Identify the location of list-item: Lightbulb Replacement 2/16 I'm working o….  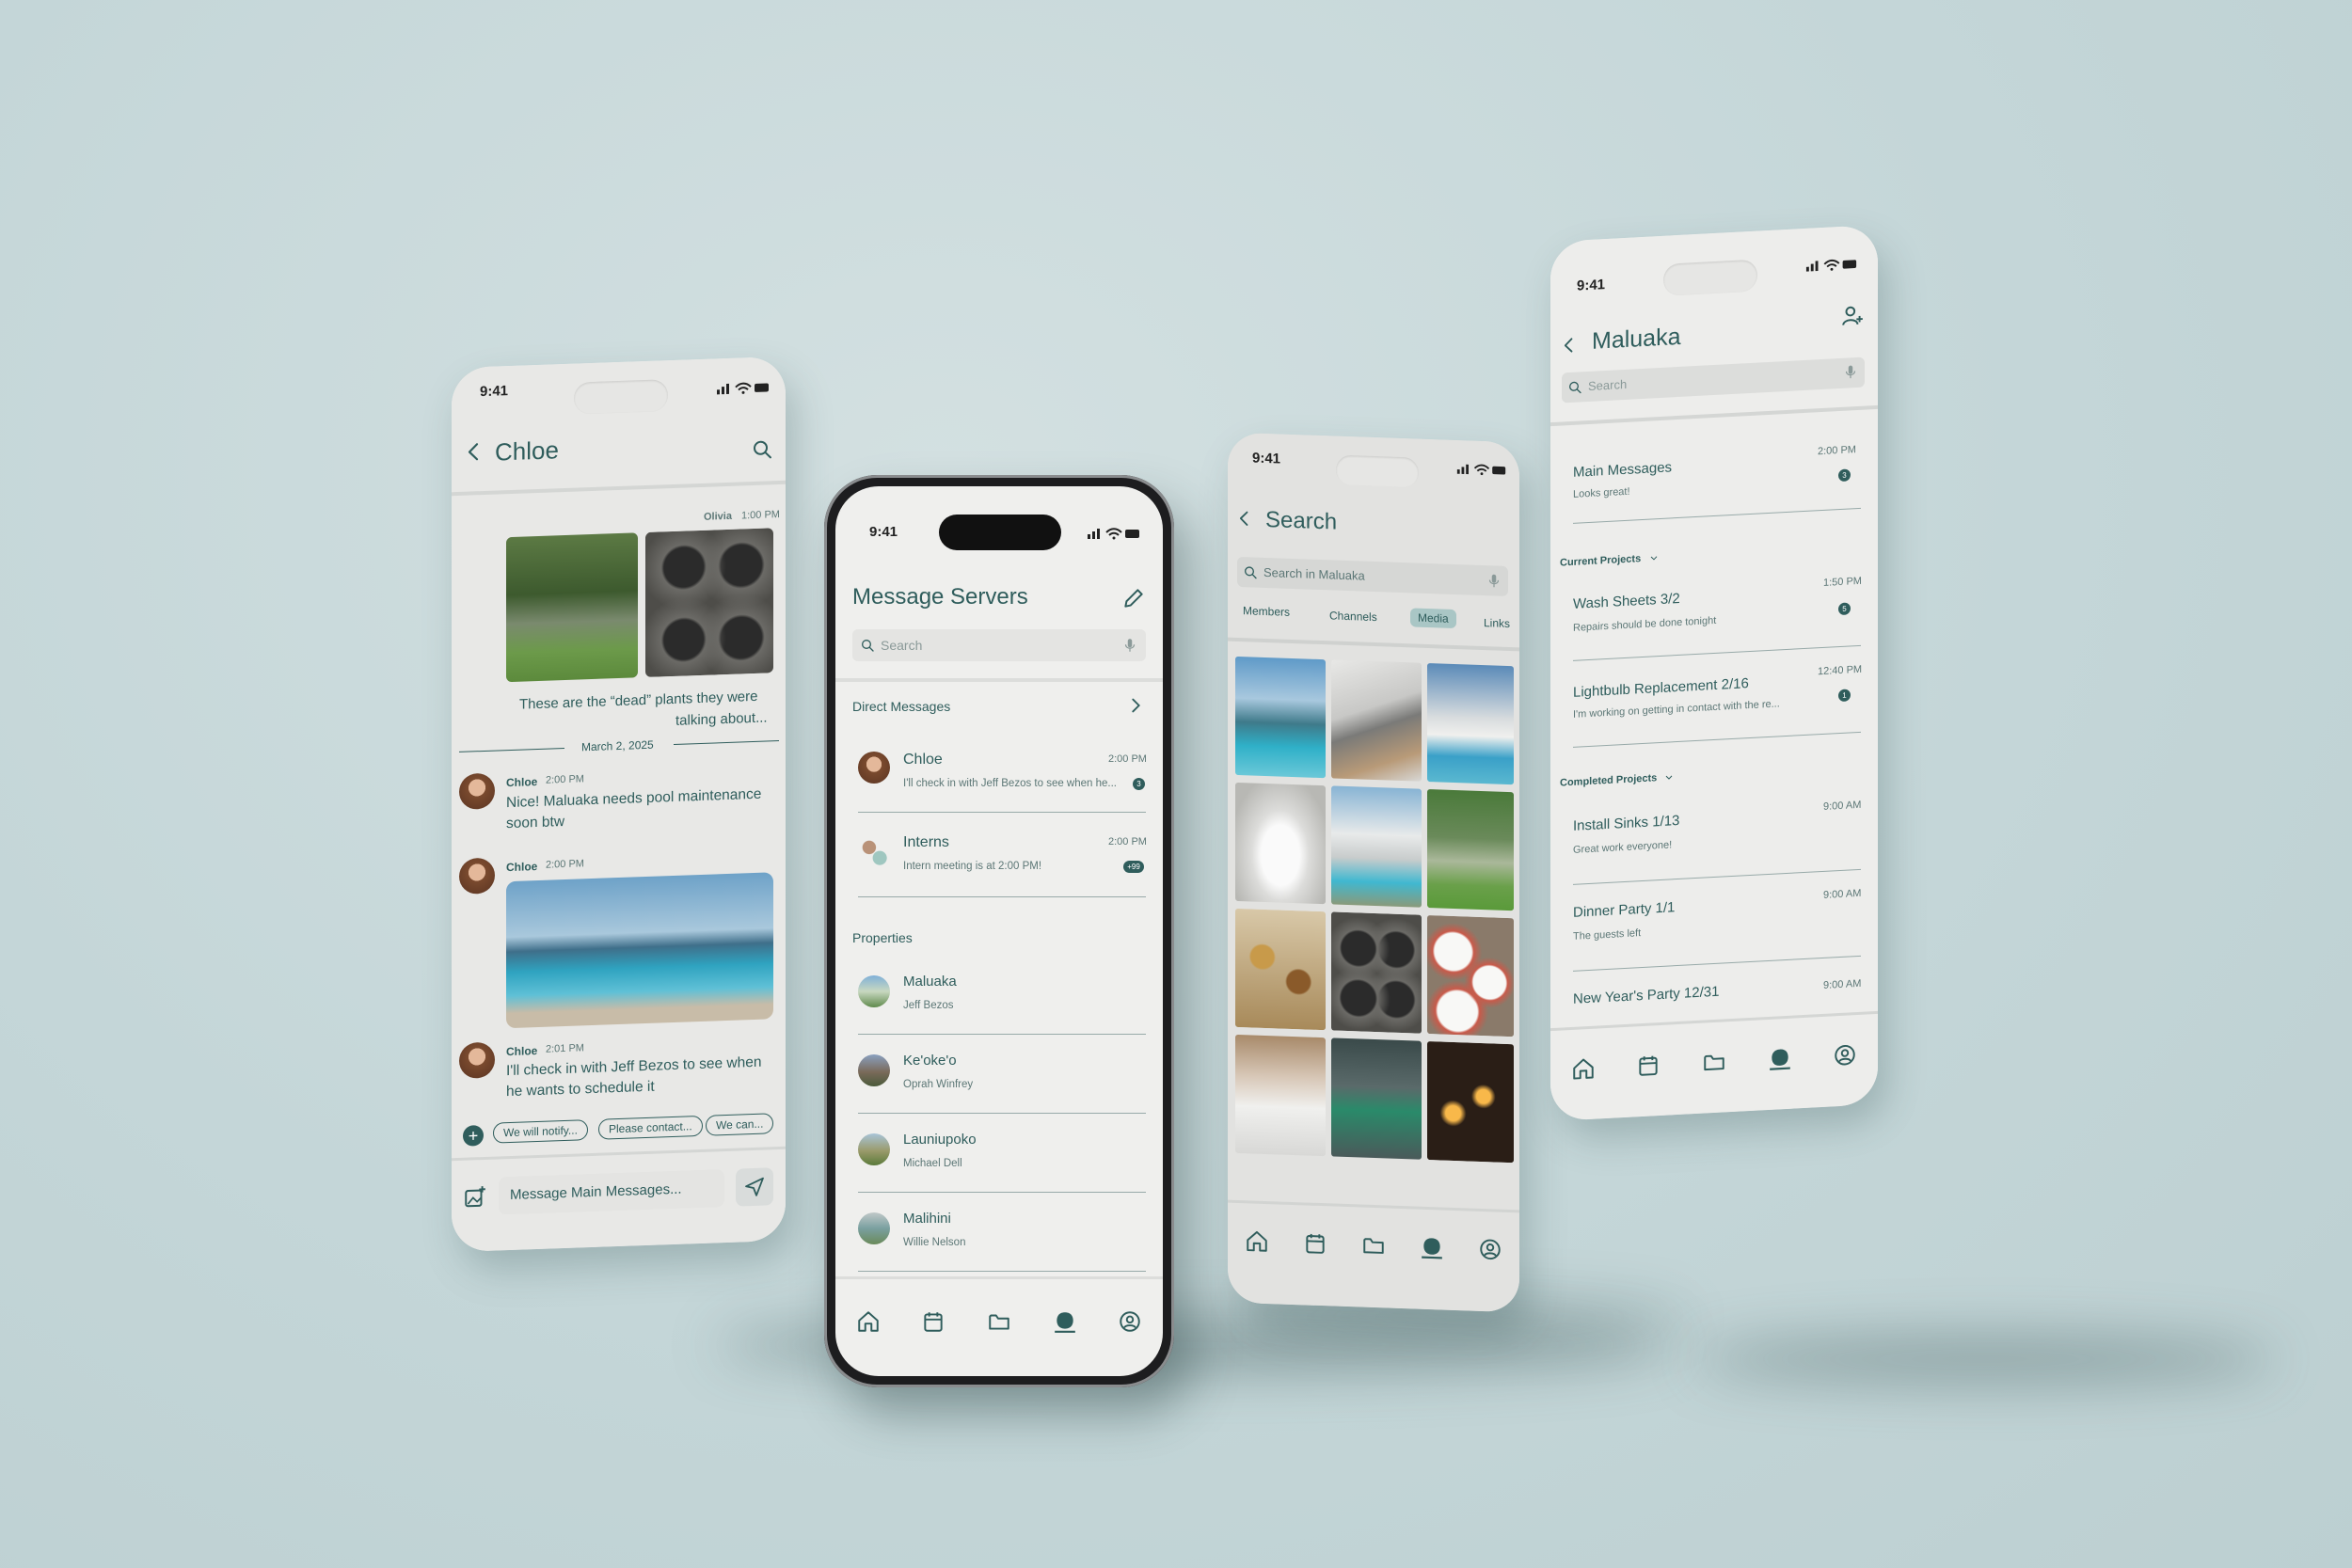
(1714, 701).